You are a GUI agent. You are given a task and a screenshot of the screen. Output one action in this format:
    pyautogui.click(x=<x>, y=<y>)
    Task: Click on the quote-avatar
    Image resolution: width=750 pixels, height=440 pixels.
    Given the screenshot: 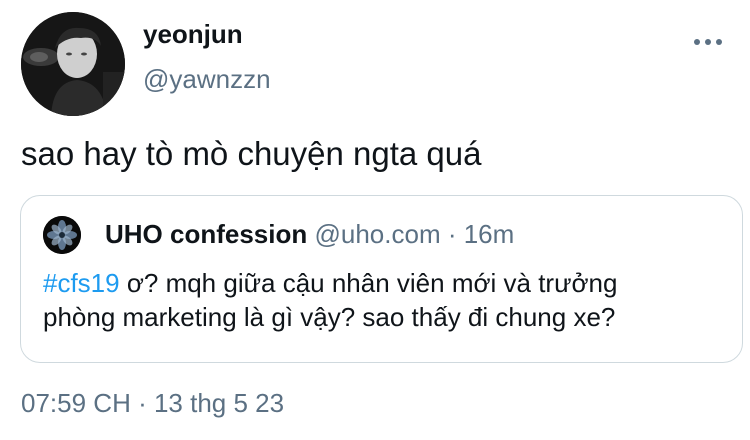 What is the action you would take?
    pyautogui.click(x=62, y=235)
    